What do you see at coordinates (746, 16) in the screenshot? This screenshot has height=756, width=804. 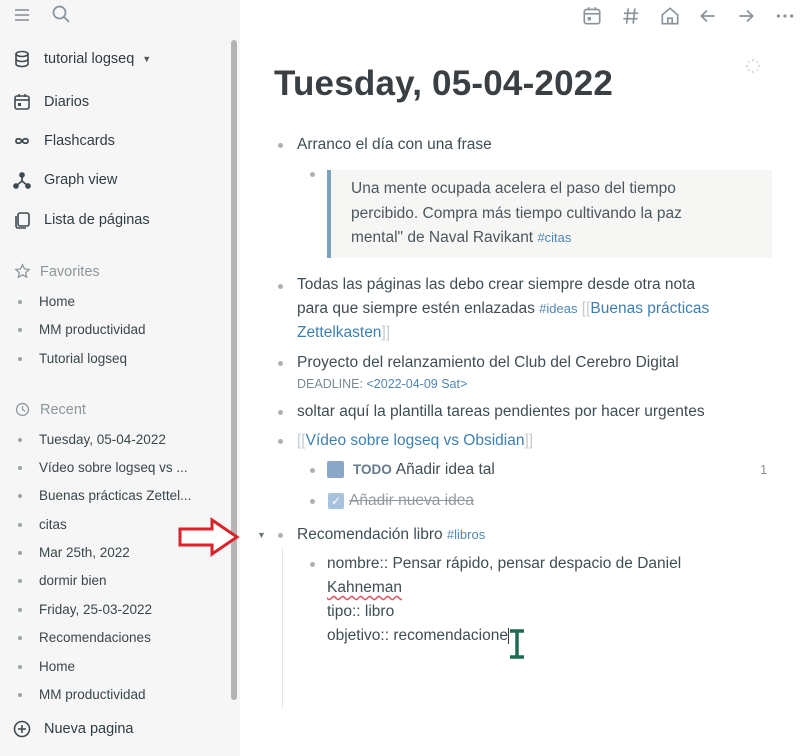 I see `arrow-right-icon` at bounding box center [746, 16].